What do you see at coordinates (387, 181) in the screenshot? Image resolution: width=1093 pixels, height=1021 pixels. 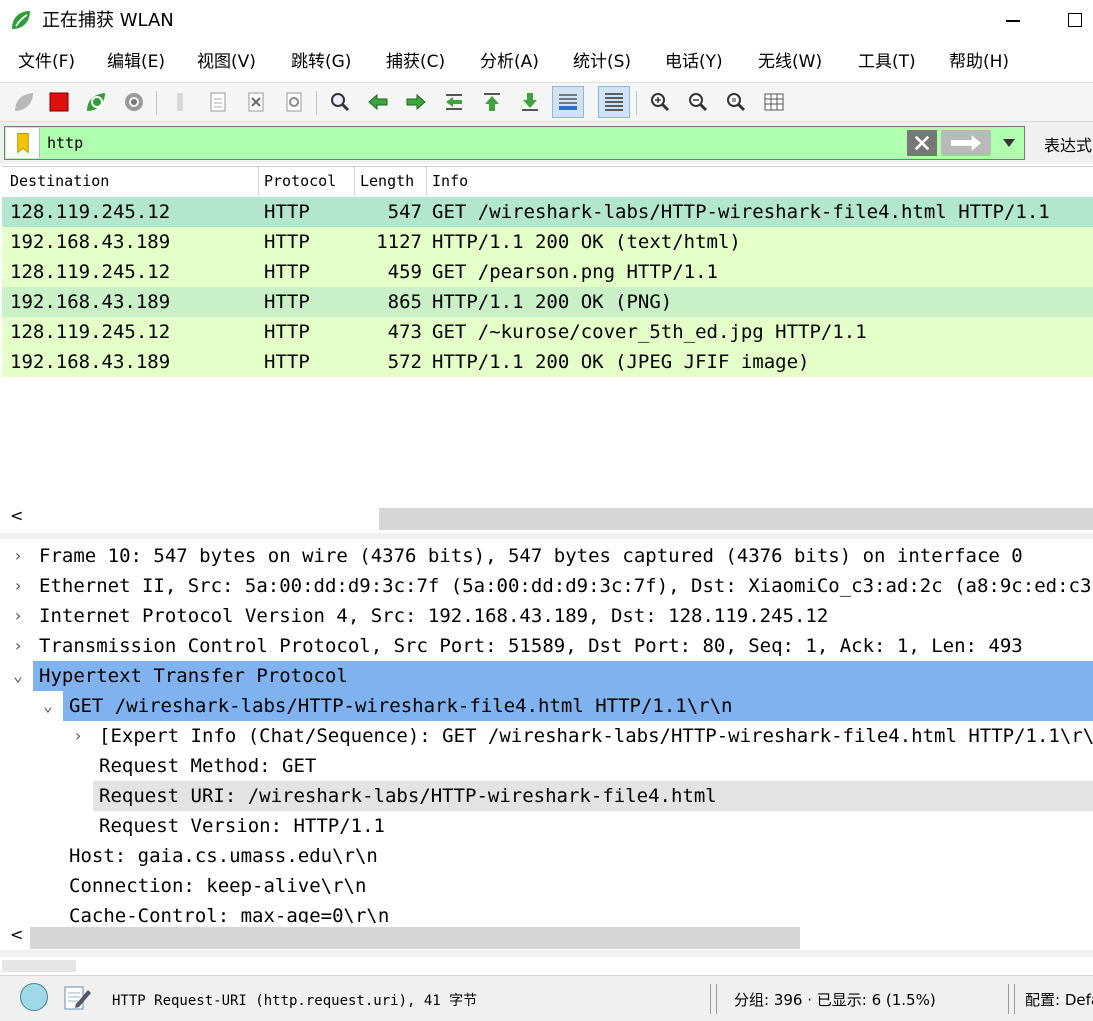 I see `column-header-length: Length` at bounding box center [387, 181].